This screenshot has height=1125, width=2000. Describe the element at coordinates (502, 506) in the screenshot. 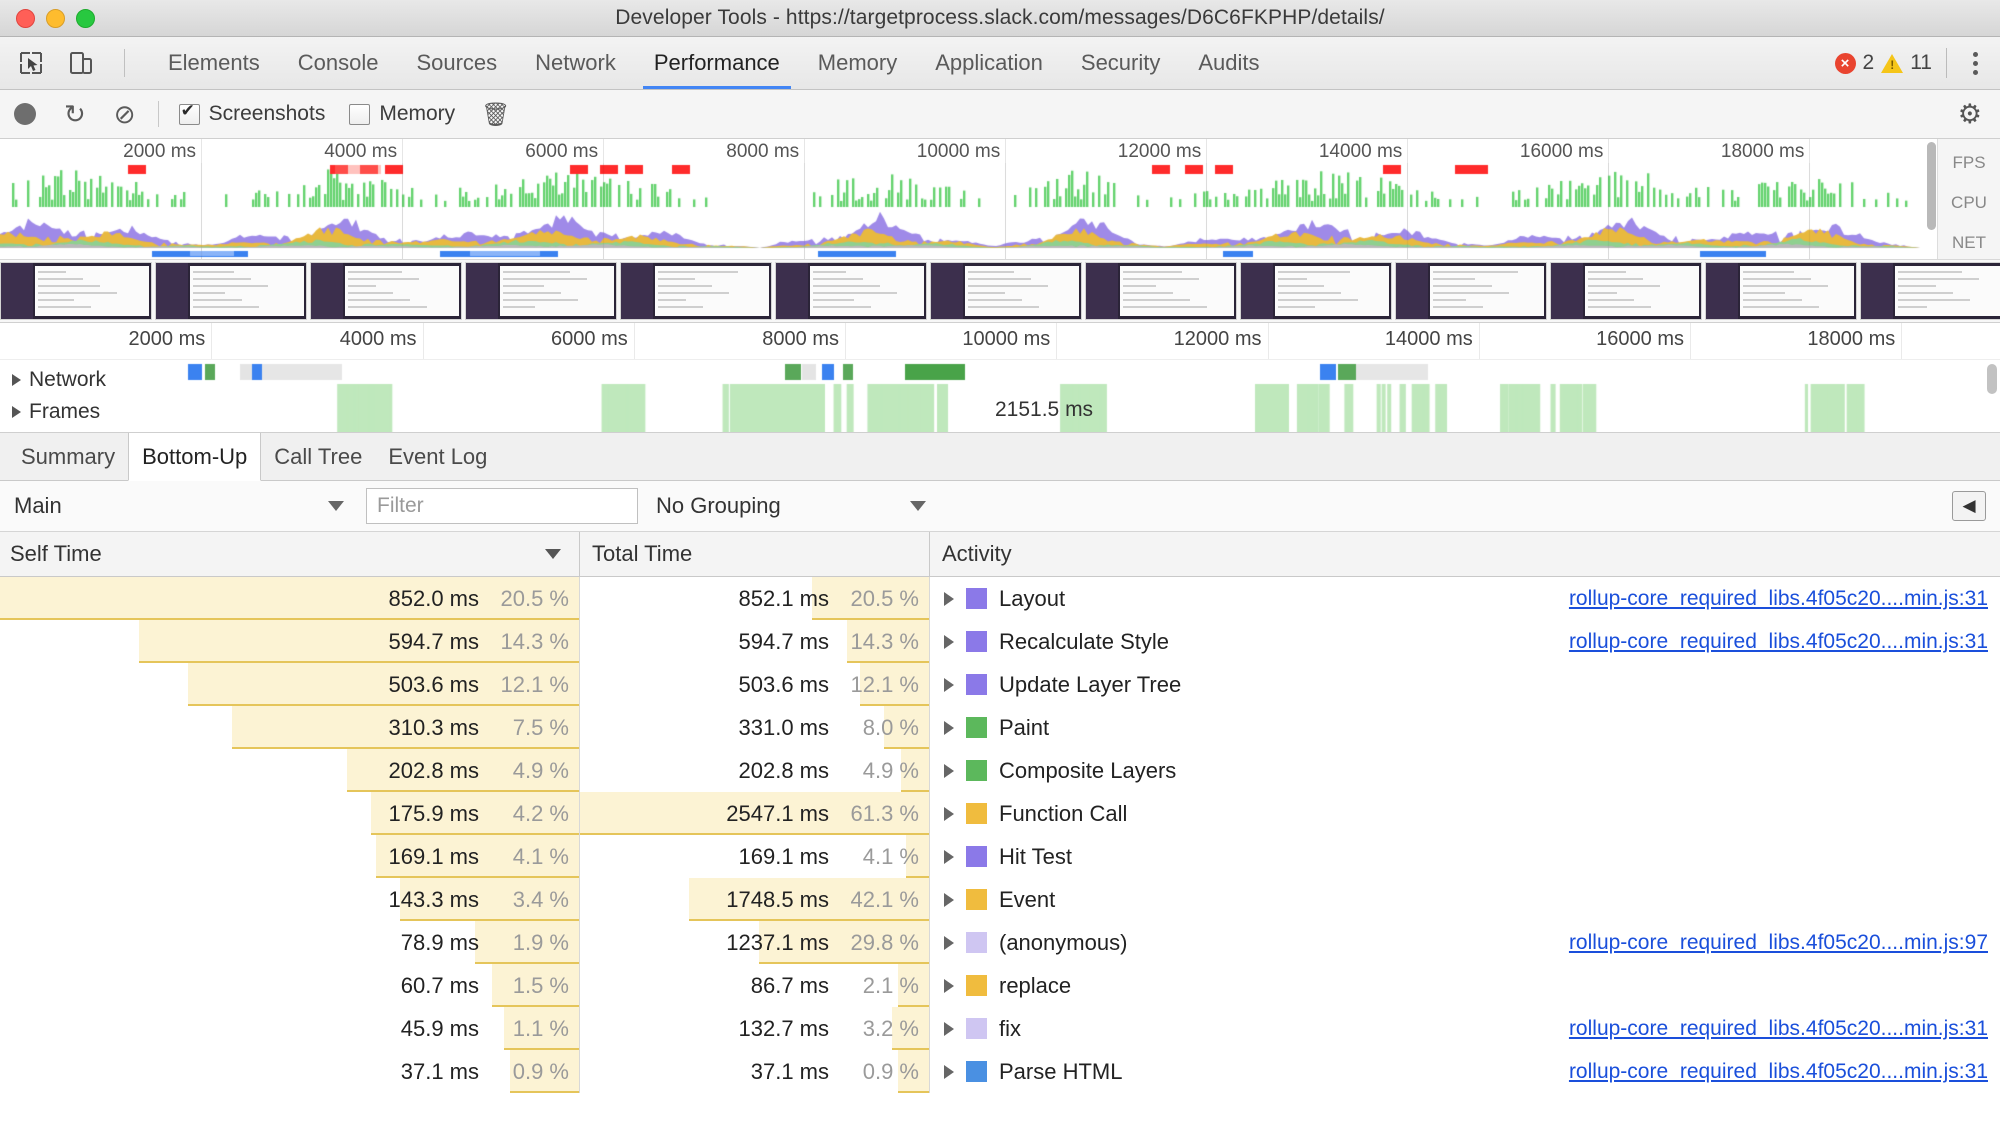

I see `filter-input: Filter` at that location.